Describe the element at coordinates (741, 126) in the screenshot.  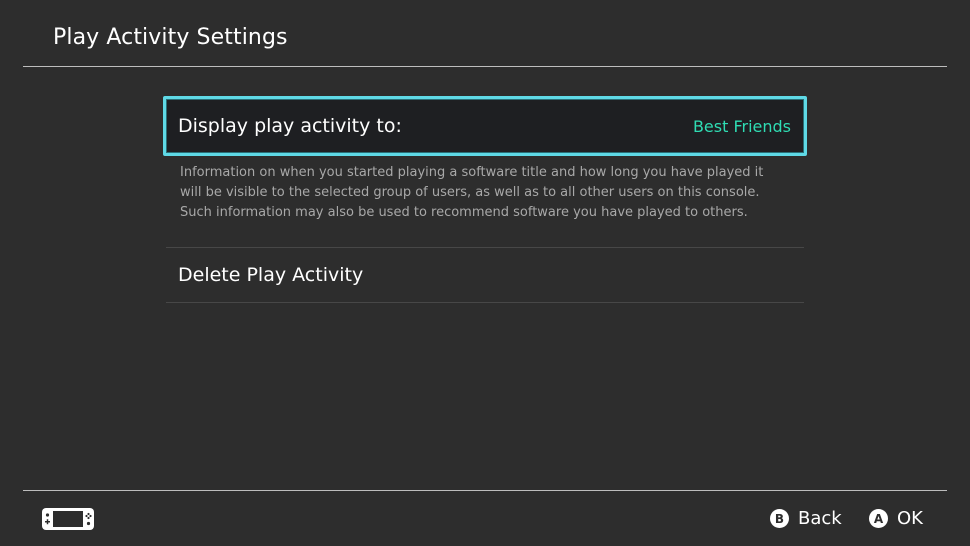
I see `display-play-activity-value: Best Friends` at that location.